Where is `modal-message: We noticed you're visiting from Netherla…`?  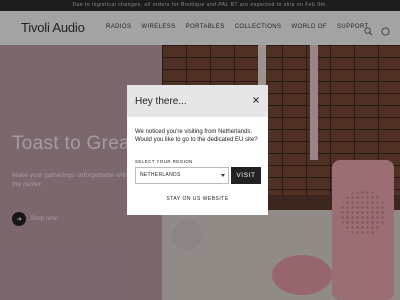
modal-message: We noticed you're visiting from Netherla… is located at coordinates (196, 136).